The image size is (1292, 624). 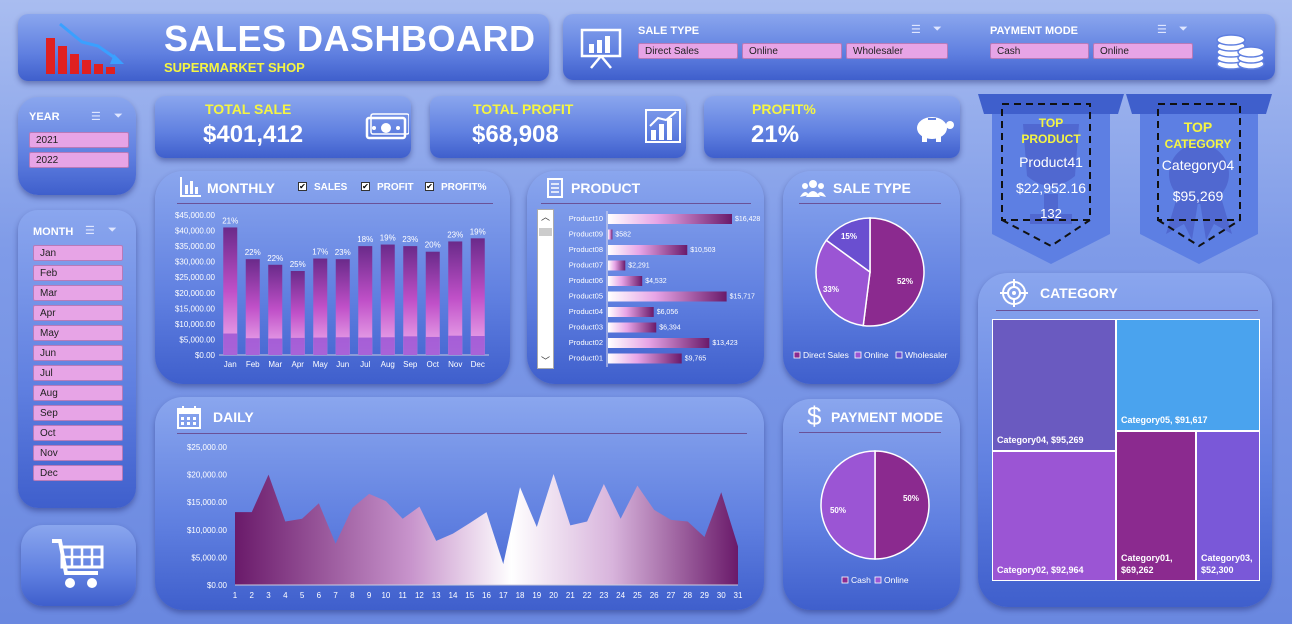 What do you see at coordinates (792, 51) in the screenshot?
I see `slicer-sale-type-online: Online` at bounding box center [792, 51].